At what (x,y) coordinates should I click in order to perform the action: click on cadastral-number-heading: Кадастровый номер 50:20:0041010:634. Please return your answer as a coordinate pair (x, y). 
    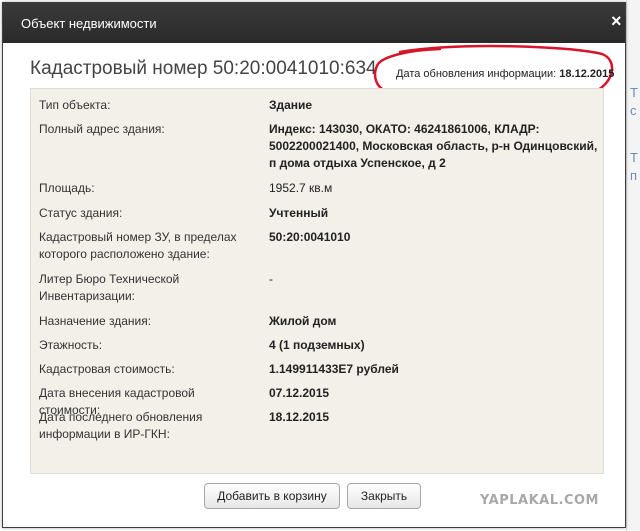
    Looking at the image, I should click on (203, 68).